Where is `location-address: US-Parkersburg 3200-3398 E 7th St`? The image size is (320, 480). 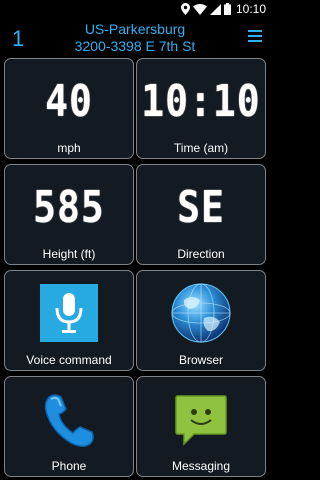
location-address: US-Parkersburg 3200-3398 E 7th St is located at coordinates (135, 38).